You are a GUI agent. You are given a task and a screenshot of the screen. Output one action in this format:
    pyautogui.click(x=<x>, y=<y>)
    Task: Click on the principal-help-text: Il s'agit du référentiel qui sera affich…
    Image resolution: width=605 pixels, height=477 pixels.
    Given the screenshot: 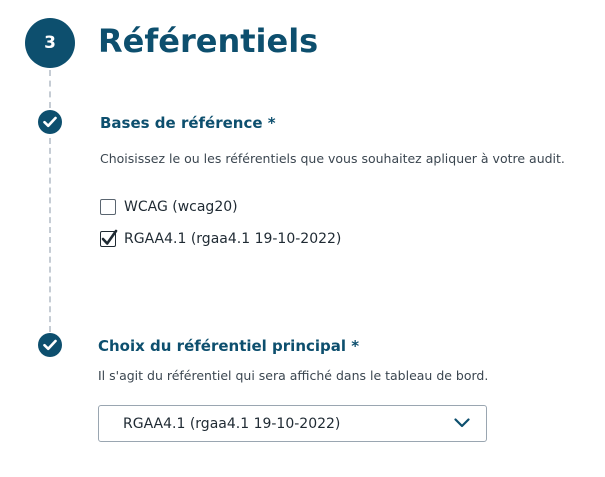 What is the action you would take?
    pyautogui.click(x=293, y=375)
    